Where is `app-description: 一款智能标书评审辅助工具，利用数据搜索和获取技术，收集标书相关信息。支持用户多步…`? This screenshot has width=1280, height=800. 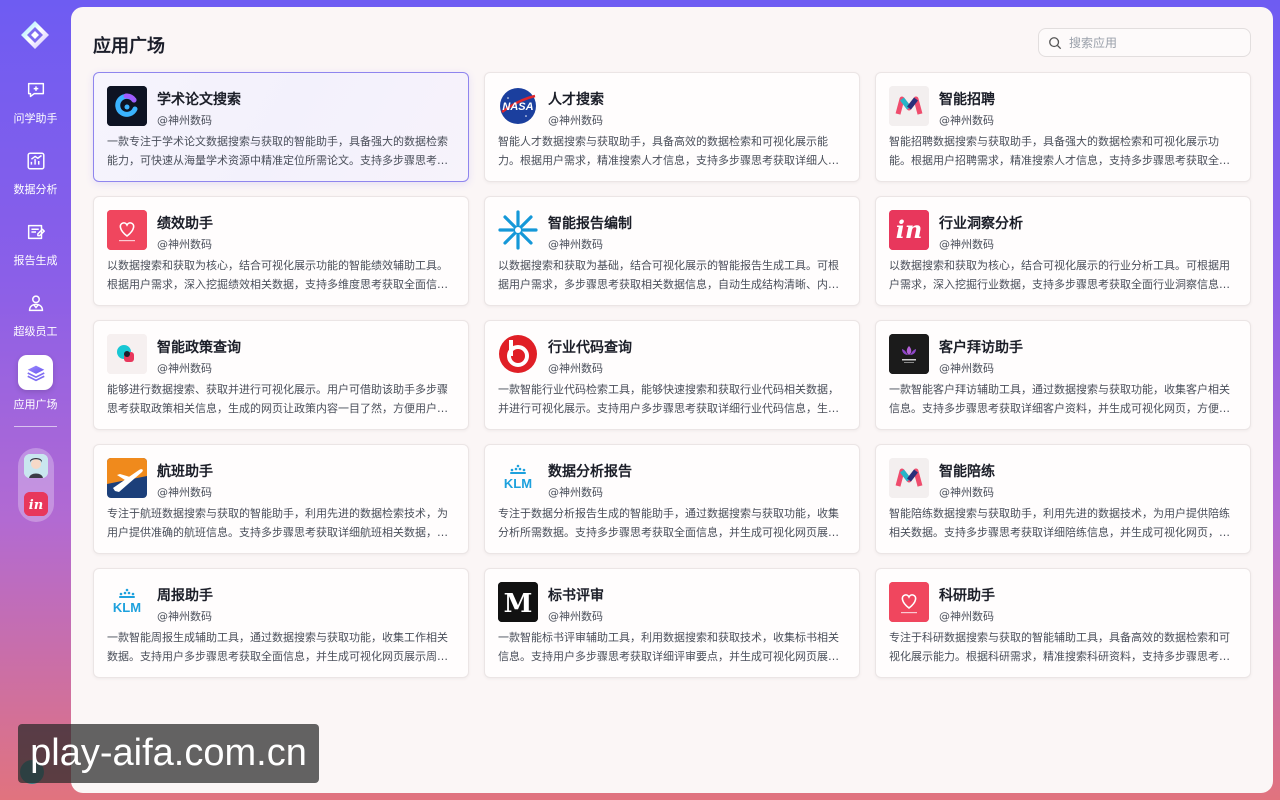
app-description: 一款智能标书评审辅助工具，利用数据搜索和获取技术，收集标书相关信息。支持用户多步… is located at coordinates (668, 647).